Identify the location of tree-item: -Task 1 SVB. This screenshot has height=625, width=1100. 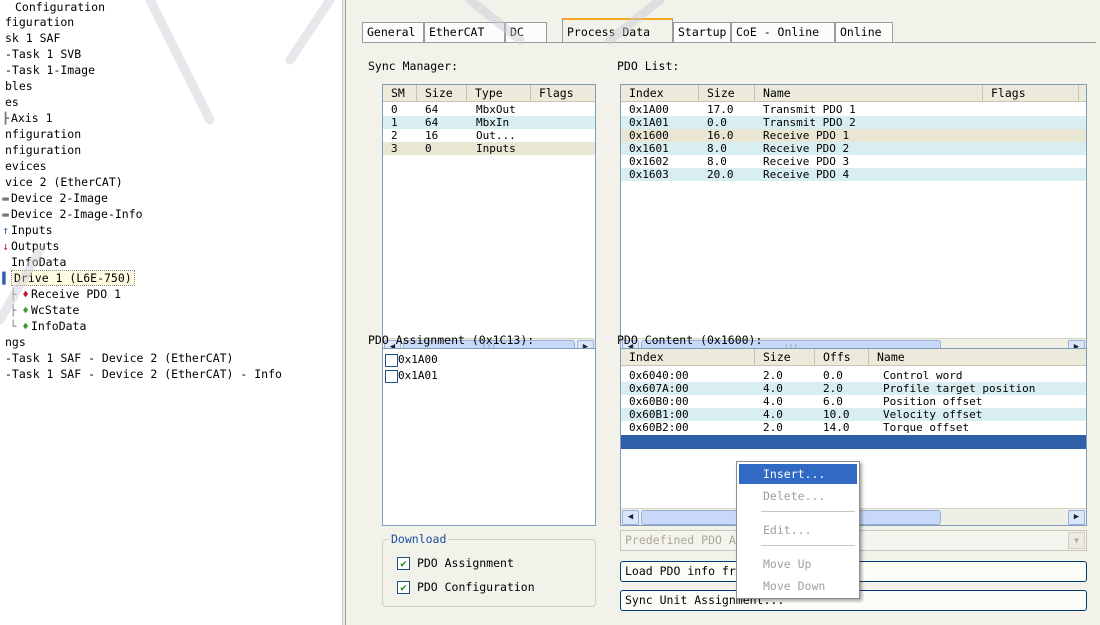
(40, 54).